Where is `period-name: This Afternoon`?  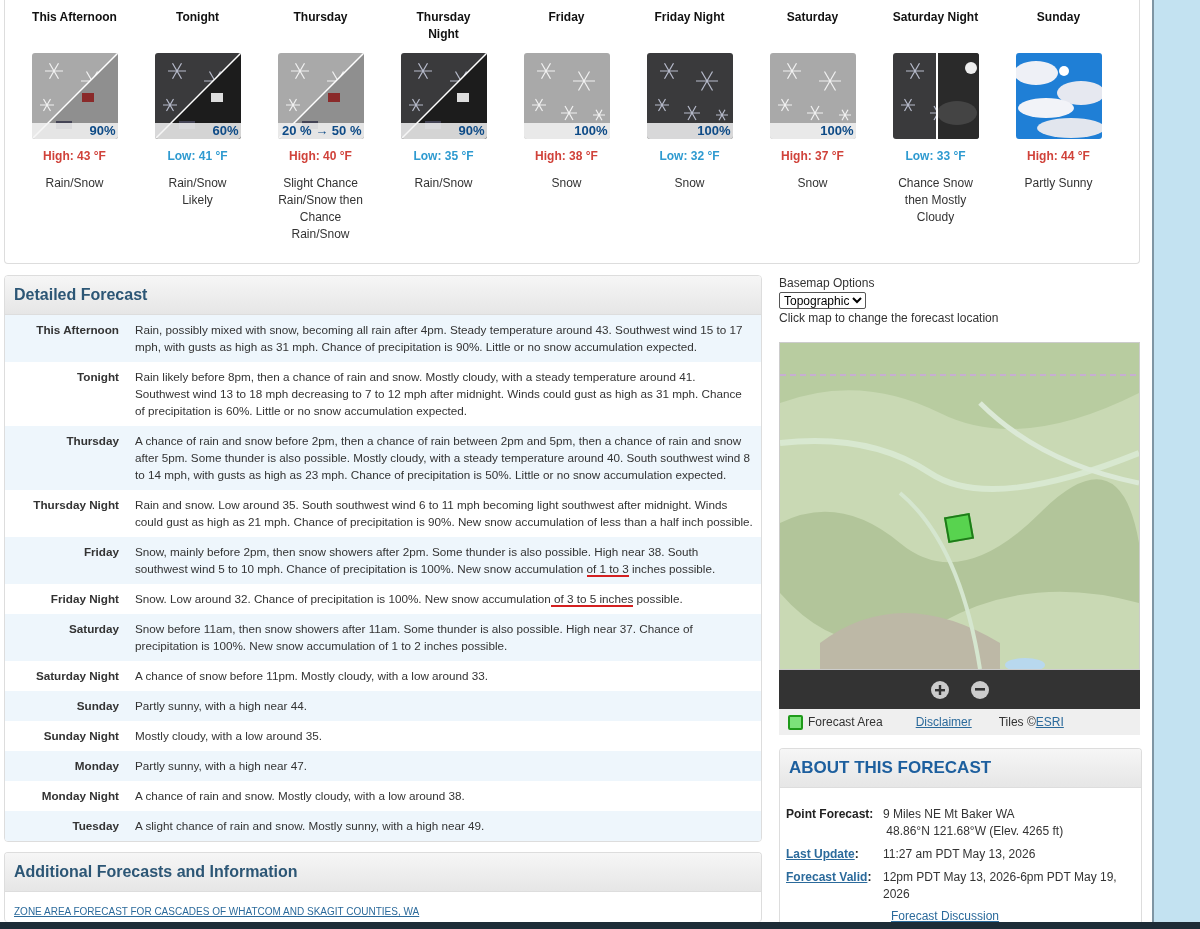
period-name: This Afternoon is located at coordinates (74, 17).